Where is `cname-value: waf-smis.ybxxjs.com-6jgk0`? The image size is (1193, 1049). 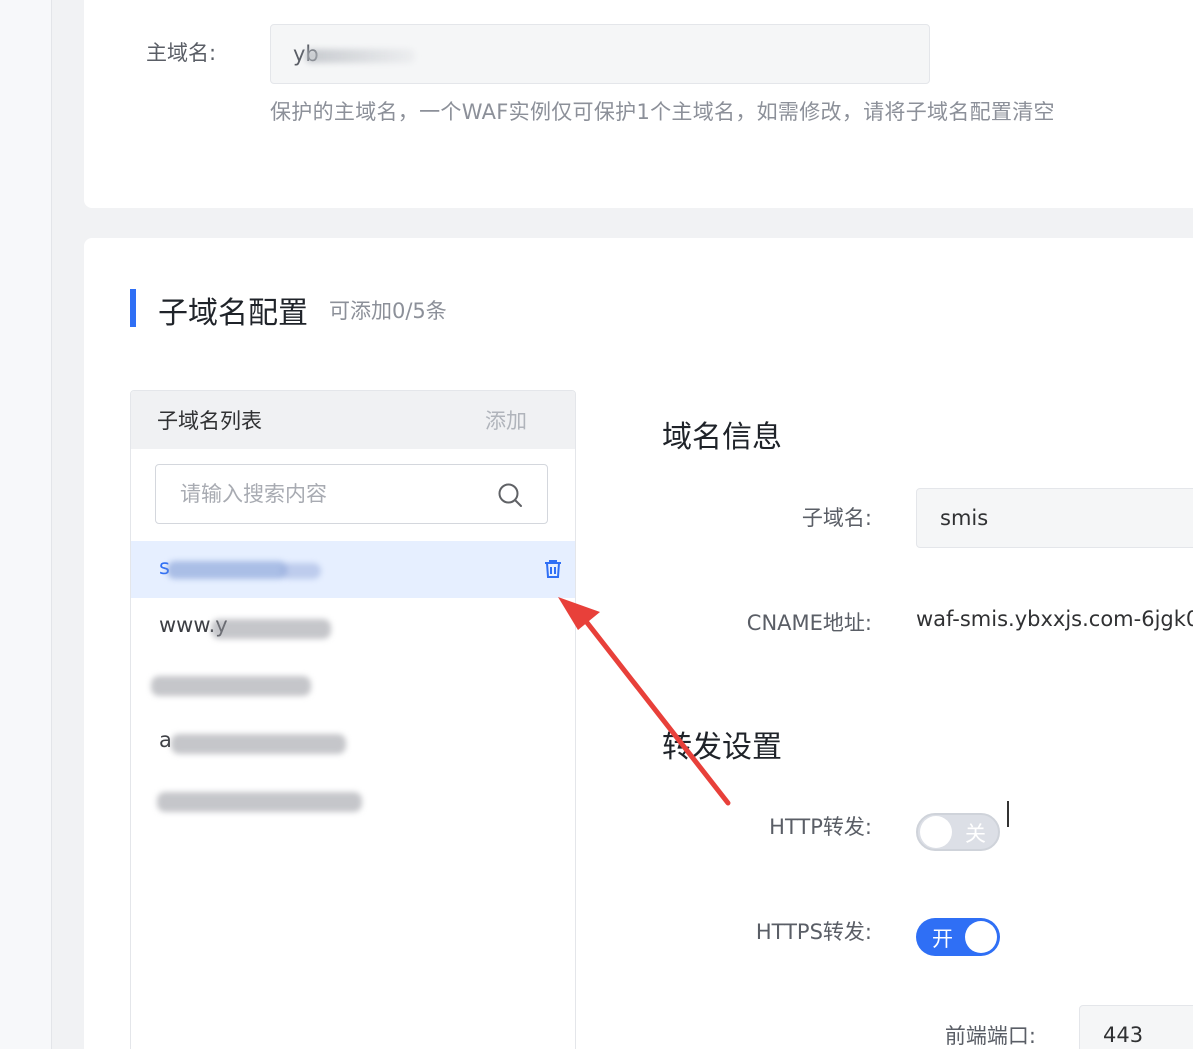
cname-value: waf-smis.ybxxjs.com-6jgk0 is located at coordinates (1054, 619).